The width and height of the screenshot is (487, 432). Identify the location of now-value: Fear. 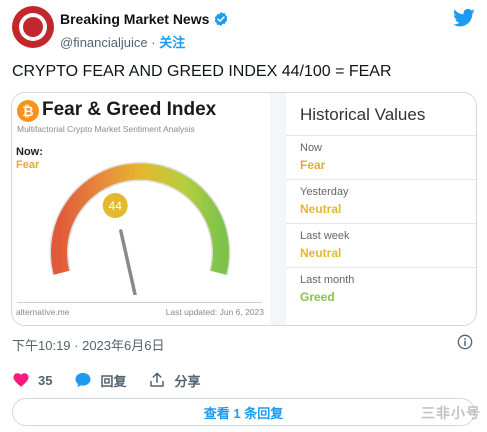
(28, 165).